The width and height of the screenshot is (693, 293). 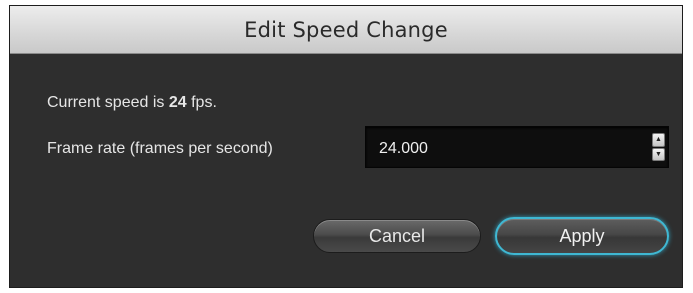 What do you see at coordinates (204, 102) in the screenshot?
I see `current-speed-unit: fps.` at bounding box center [204, 102].